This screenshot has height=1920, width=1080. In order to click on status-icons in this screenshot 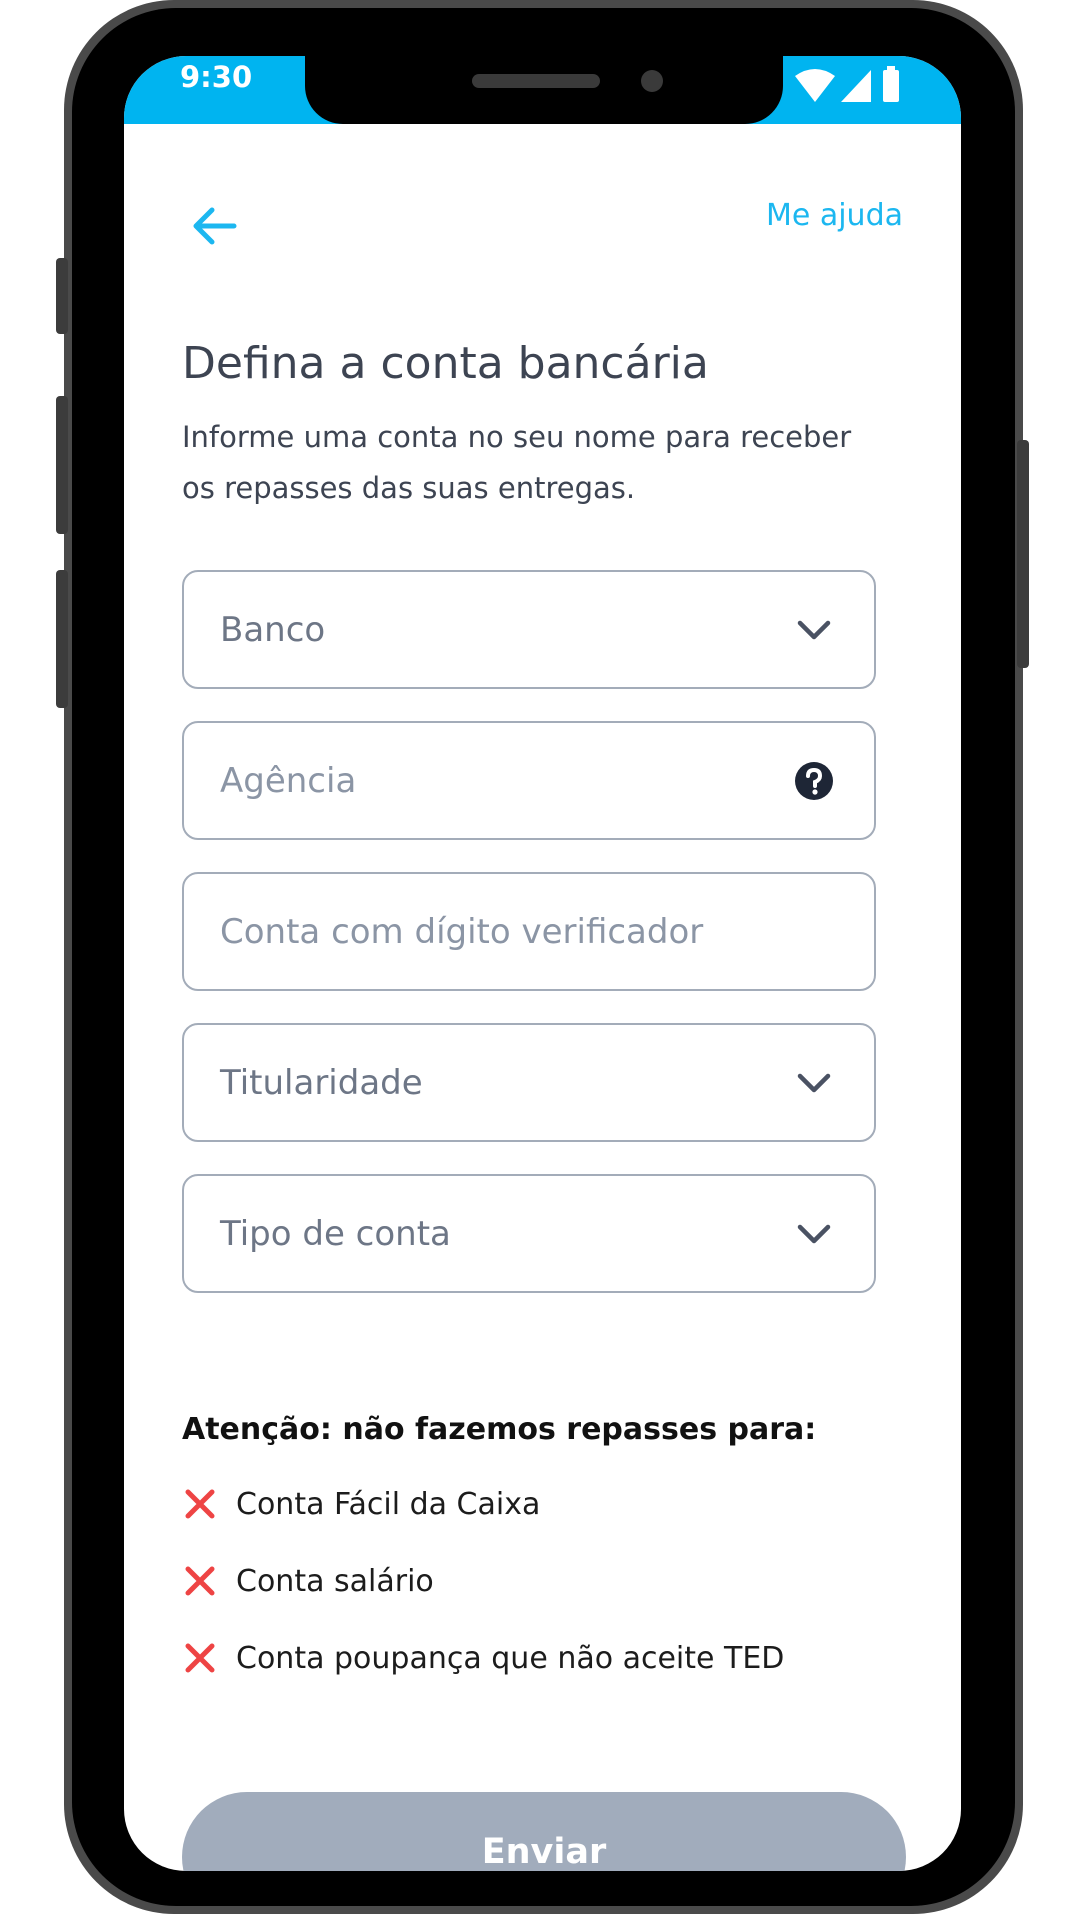, I will do `click(847, 84)`.